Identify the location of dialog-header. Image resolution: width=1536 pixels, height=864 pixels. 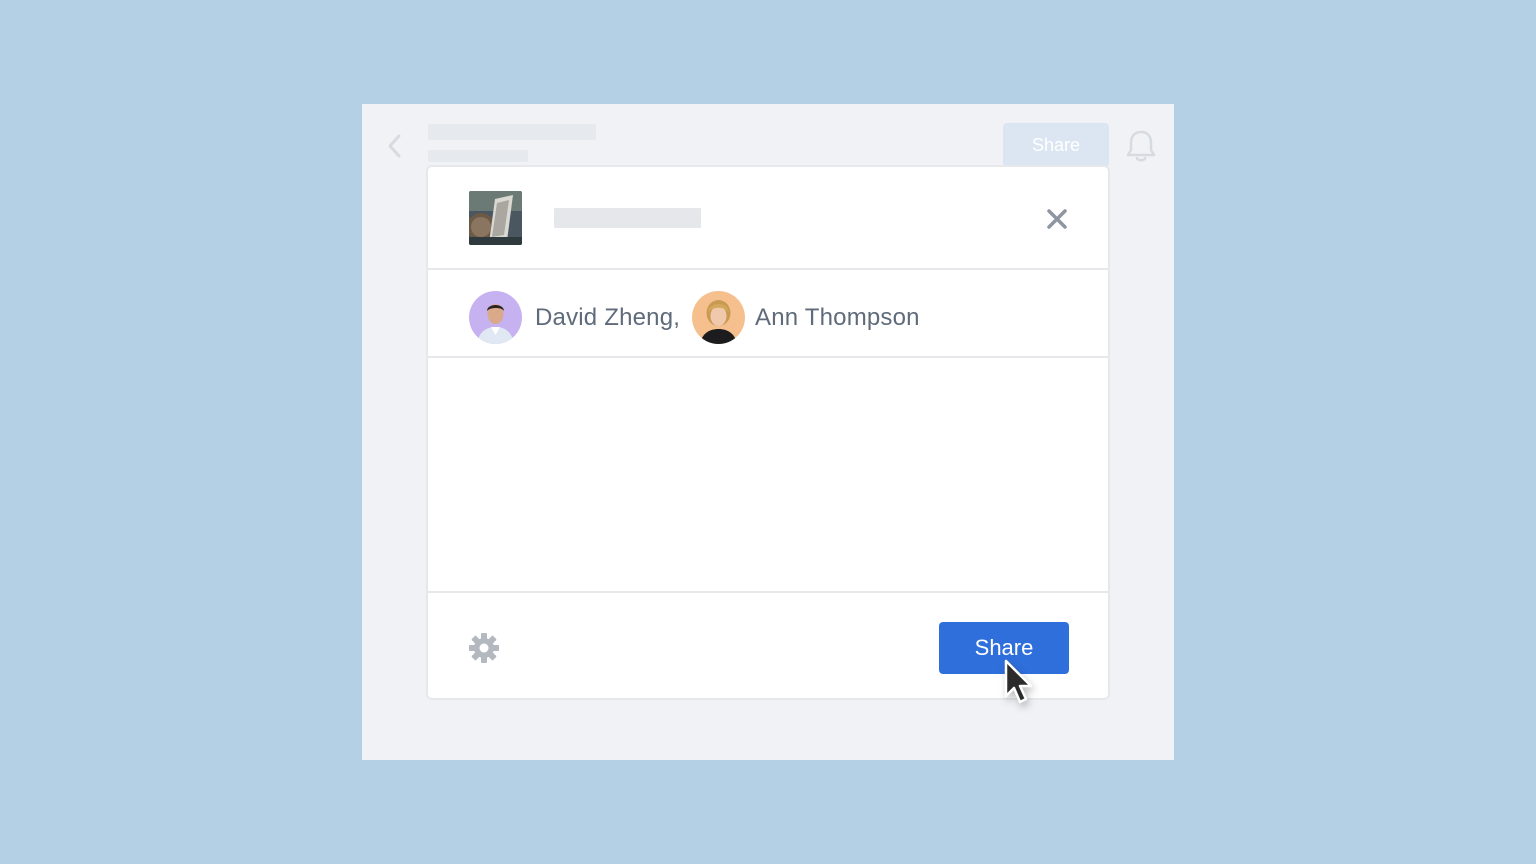
(768, 218).